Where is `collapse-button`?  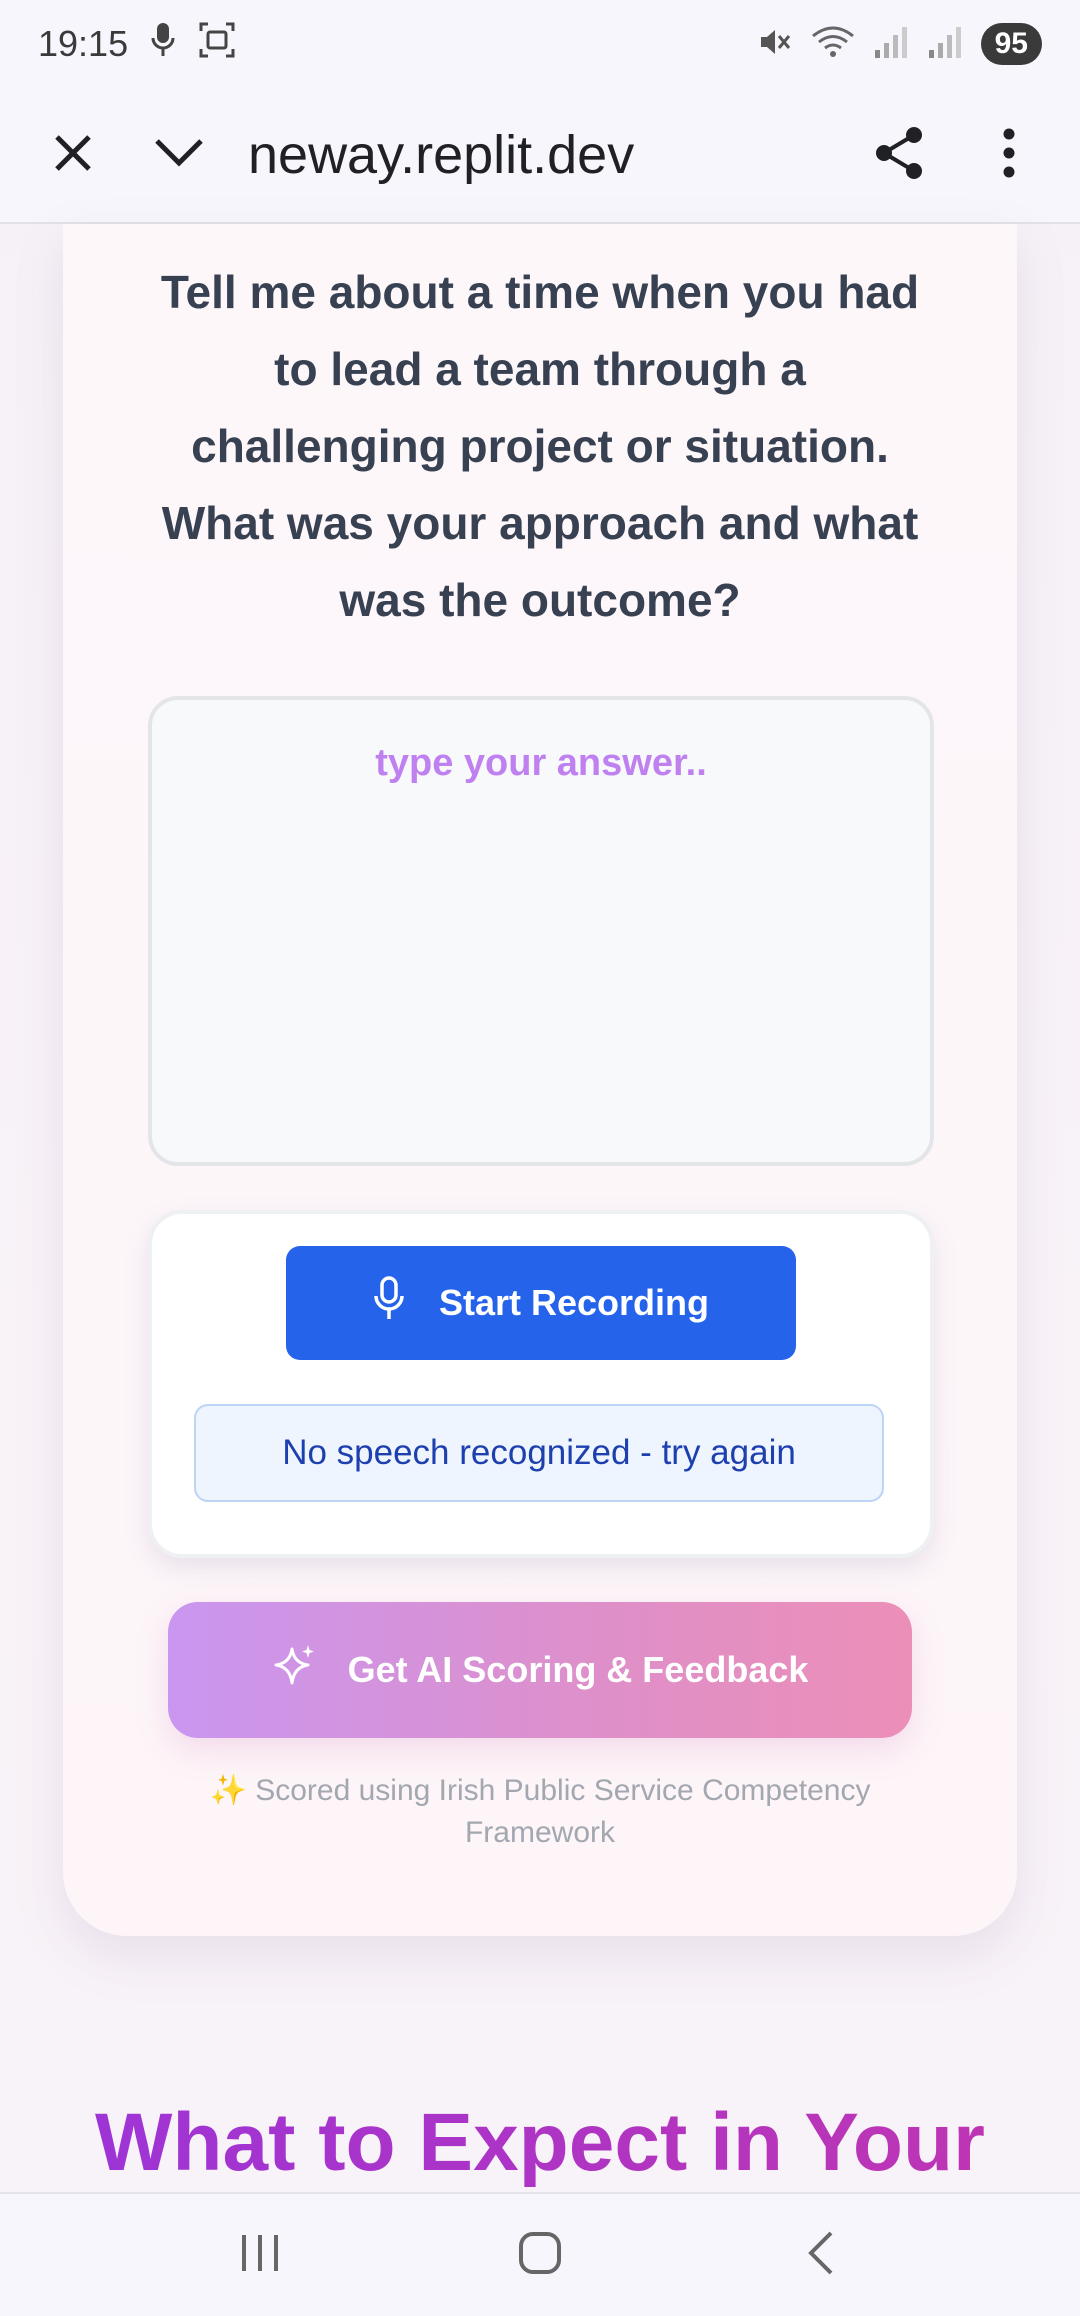 collapse-button is located at coordinates (179, 155).